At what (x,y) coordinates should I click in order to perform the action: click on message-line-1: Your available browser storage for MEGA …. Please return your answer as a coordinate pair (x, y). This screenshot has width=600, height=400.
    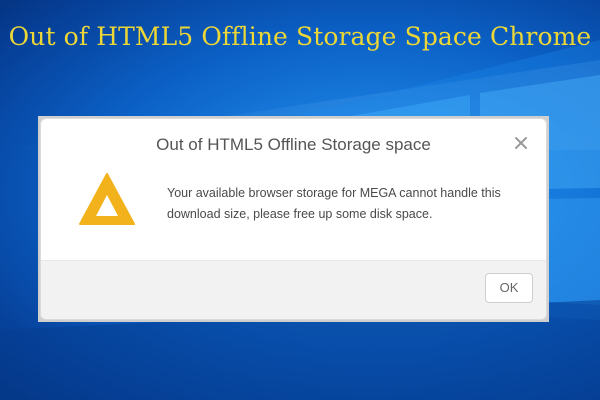
    Looking at the image, I should click on (334, 193).